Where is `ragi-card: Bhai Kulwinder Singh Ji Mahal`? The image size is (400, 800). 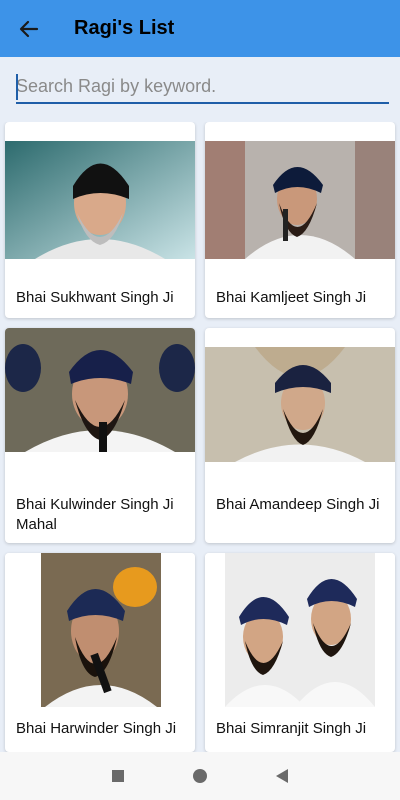 ragi-card: Bhai Kulwinder Singh Ji Mahal is located at coordinates (100, 435).